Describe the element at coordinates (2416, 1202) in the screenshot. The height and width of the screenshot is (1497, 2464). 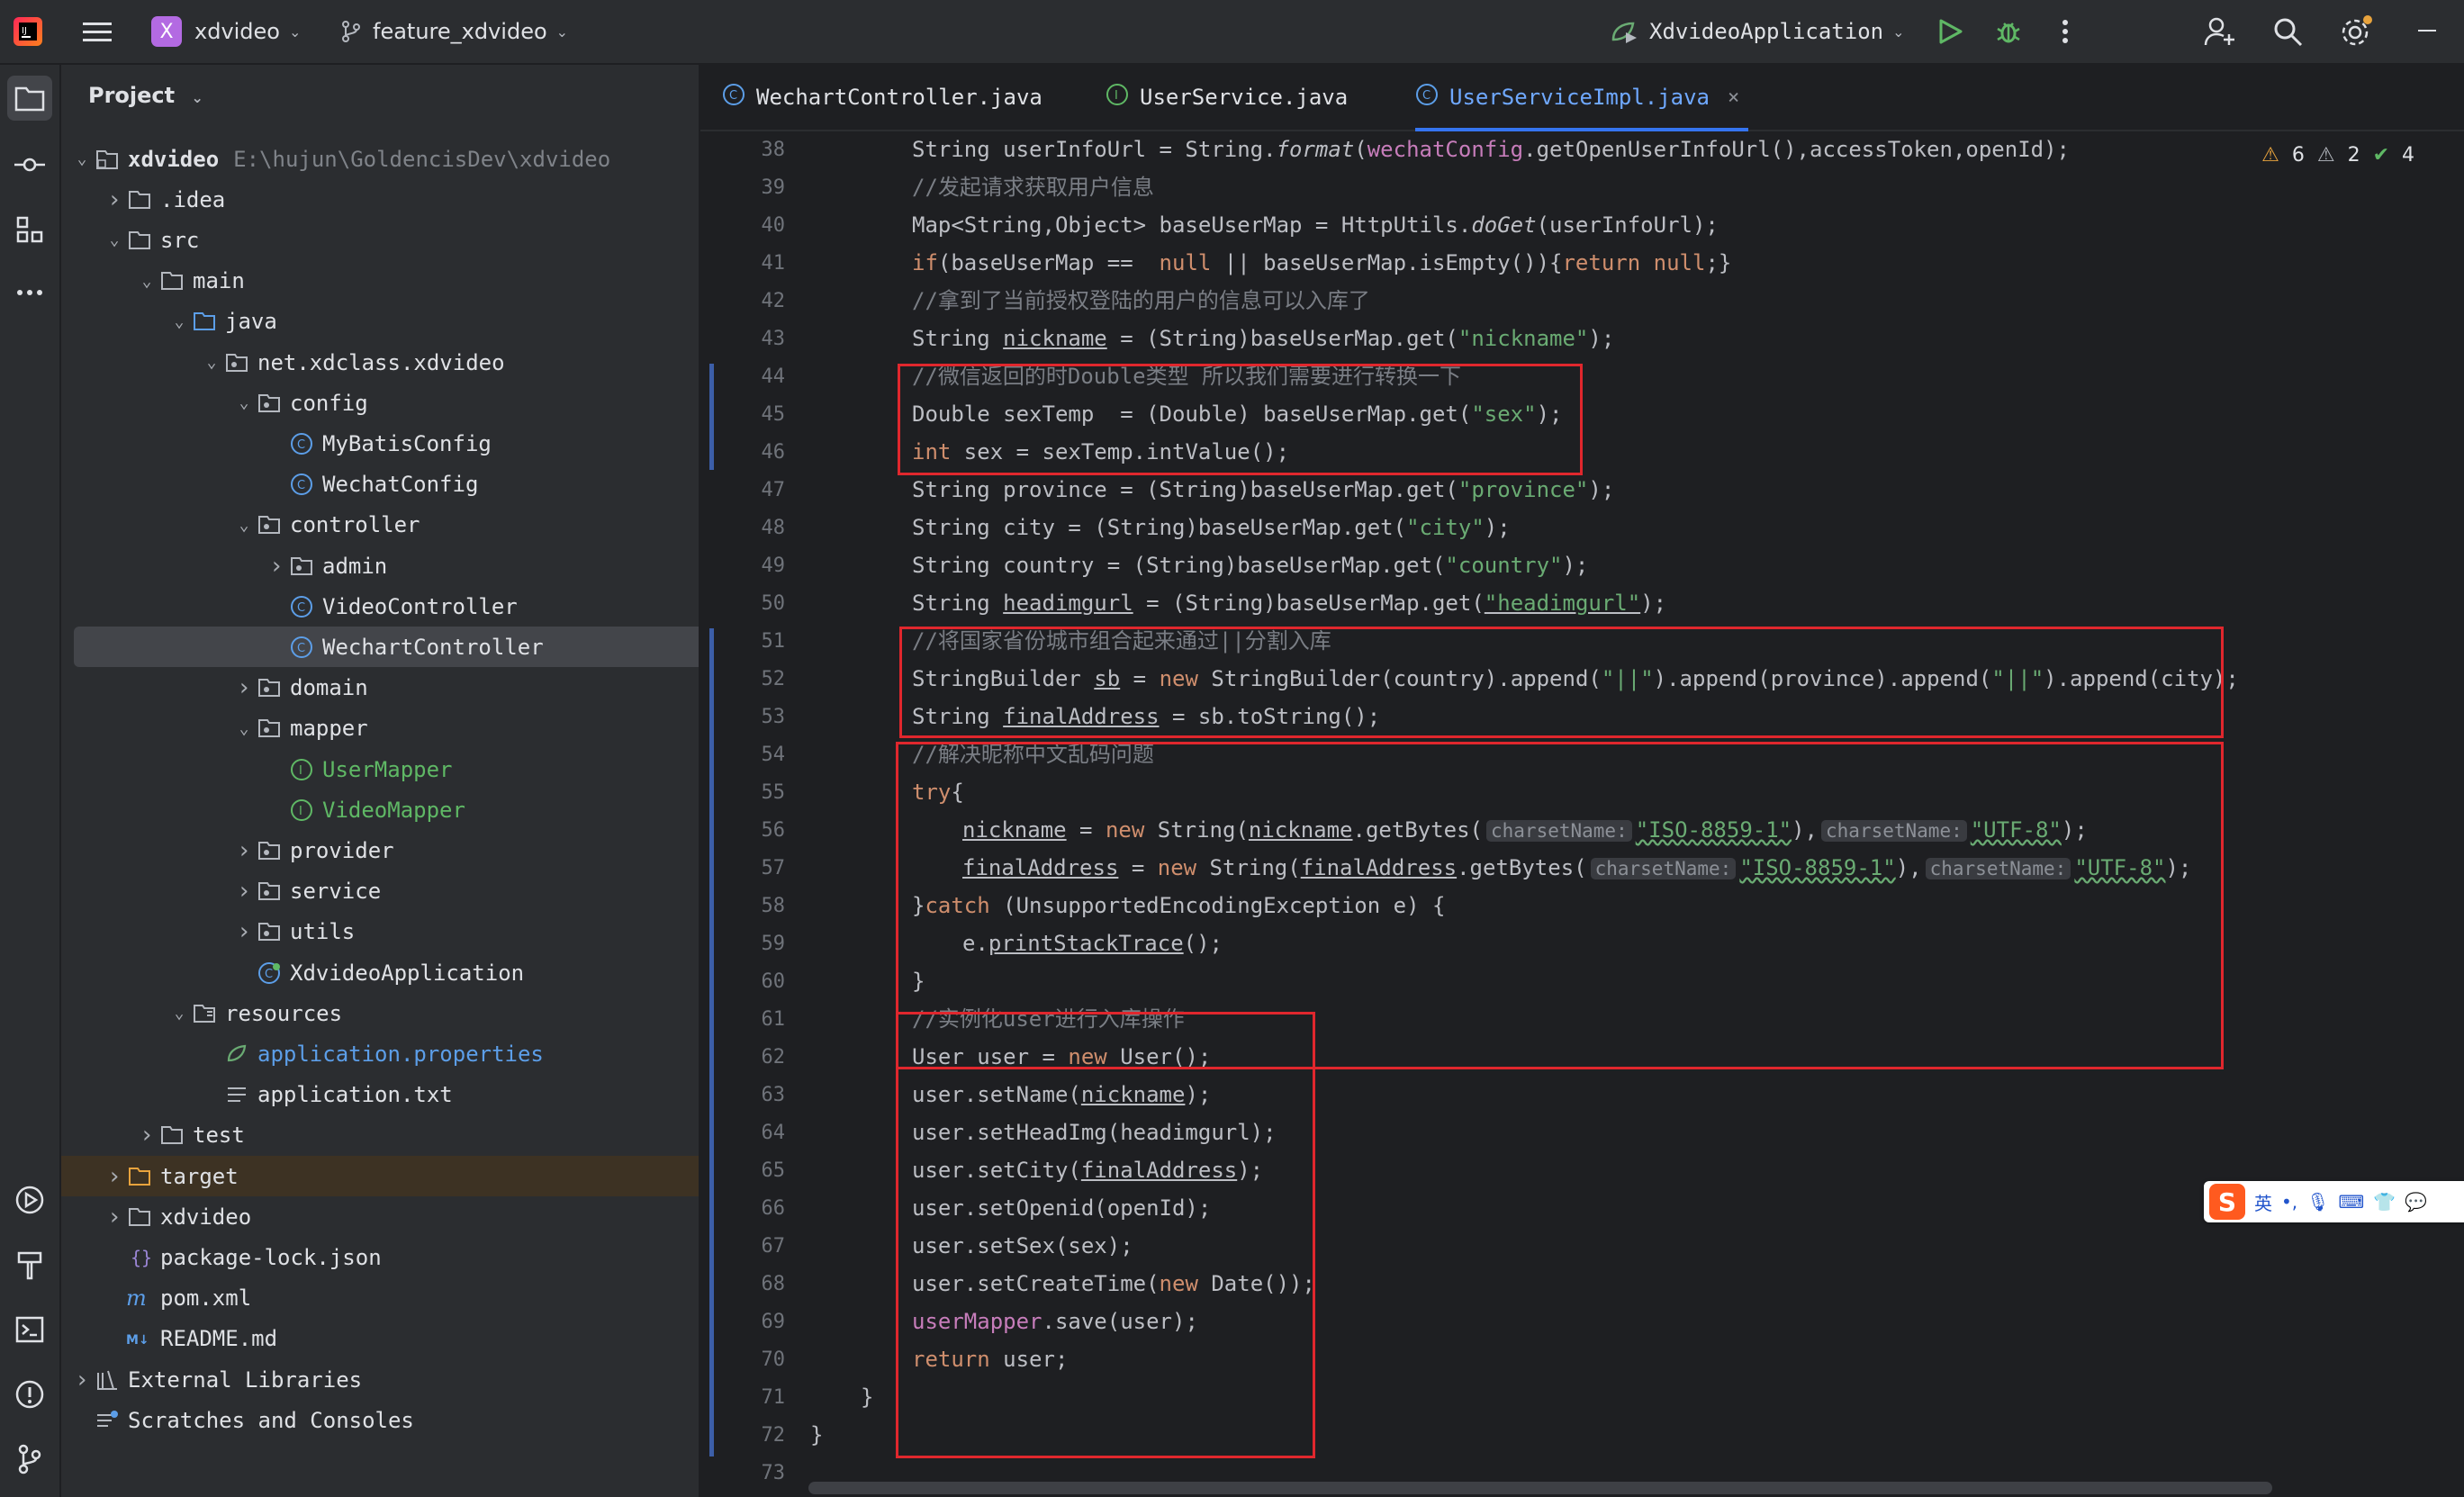
I see `chat-icon: 💬` at that location.